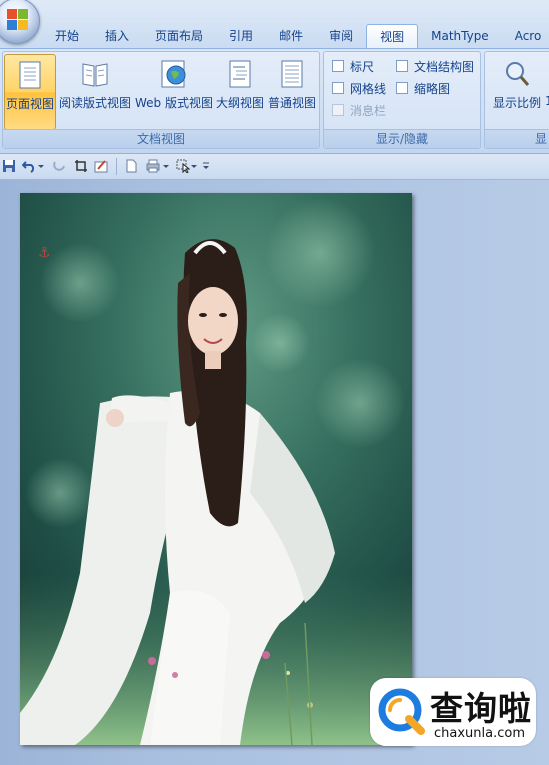 This screenshot has width=549, height=765. What do you see at coordinates (240, 92) in the screenshot?
I see `outline-view-button: 大纲视图` at bounding box center [240, 92].